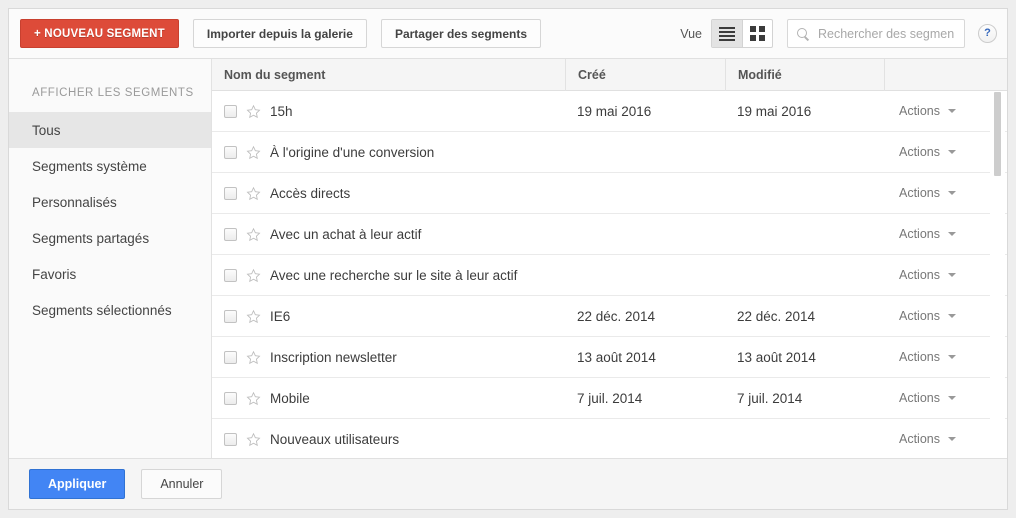  What do you see at coordinates (388, 111) in the screenshot?
I see `segment-name-cell: 15h` at bounding box center [388, 111].